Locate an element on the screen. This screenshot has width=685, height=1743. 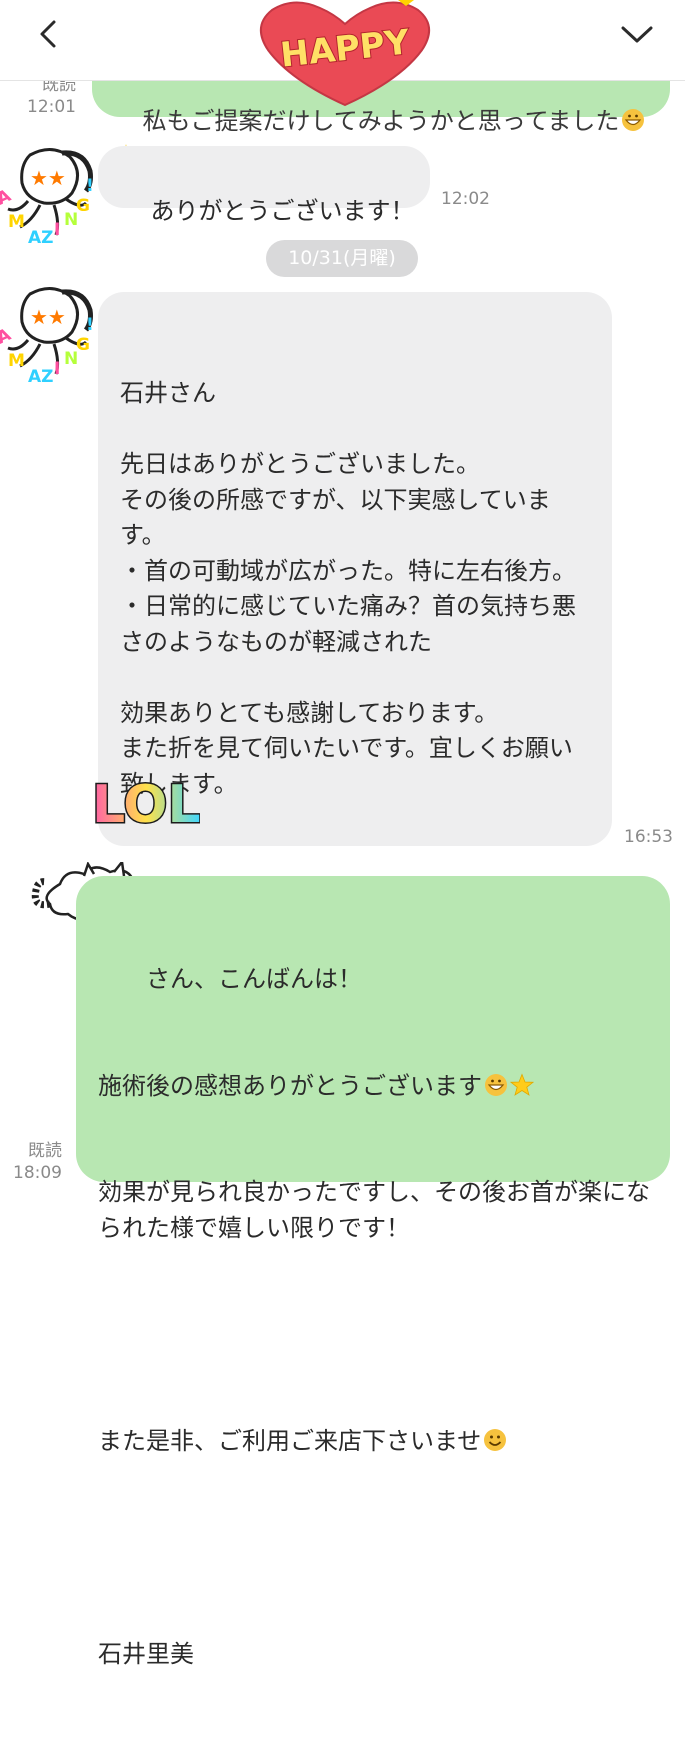
message-time: 18:09 is located at coordinates (37, 1173).